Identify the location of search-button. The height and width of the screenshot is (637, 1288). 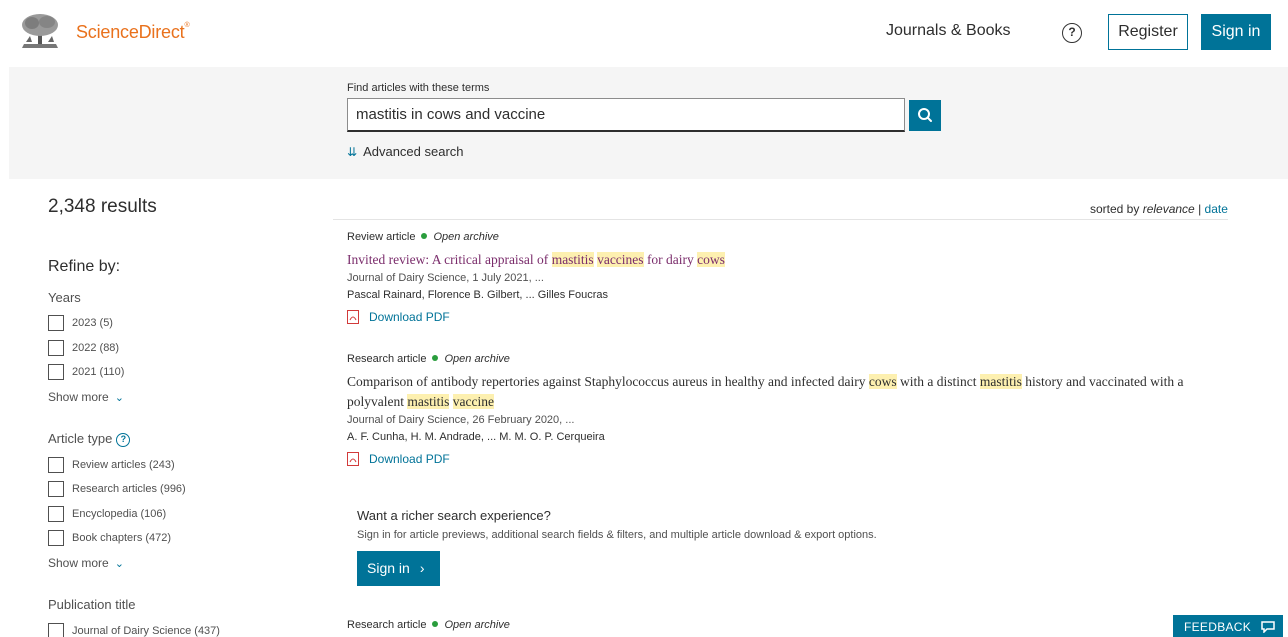
(925, 115).